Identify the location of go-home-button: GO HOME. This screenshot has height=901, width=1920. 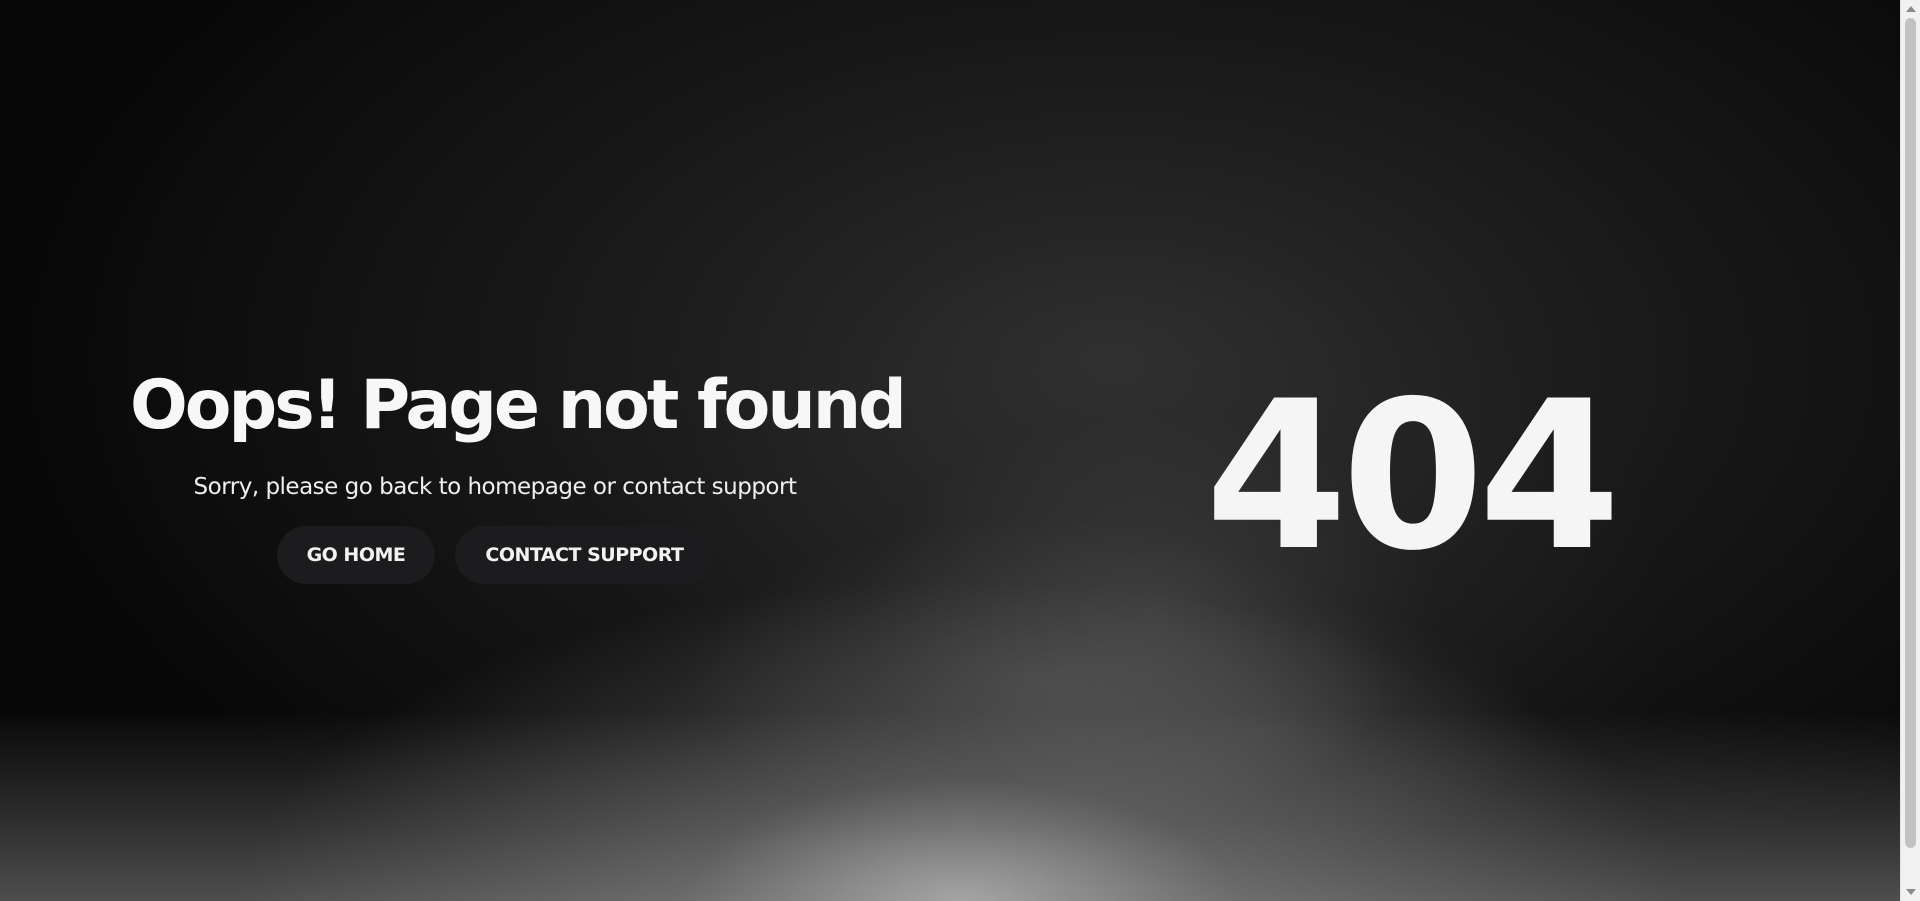
(356, 555).